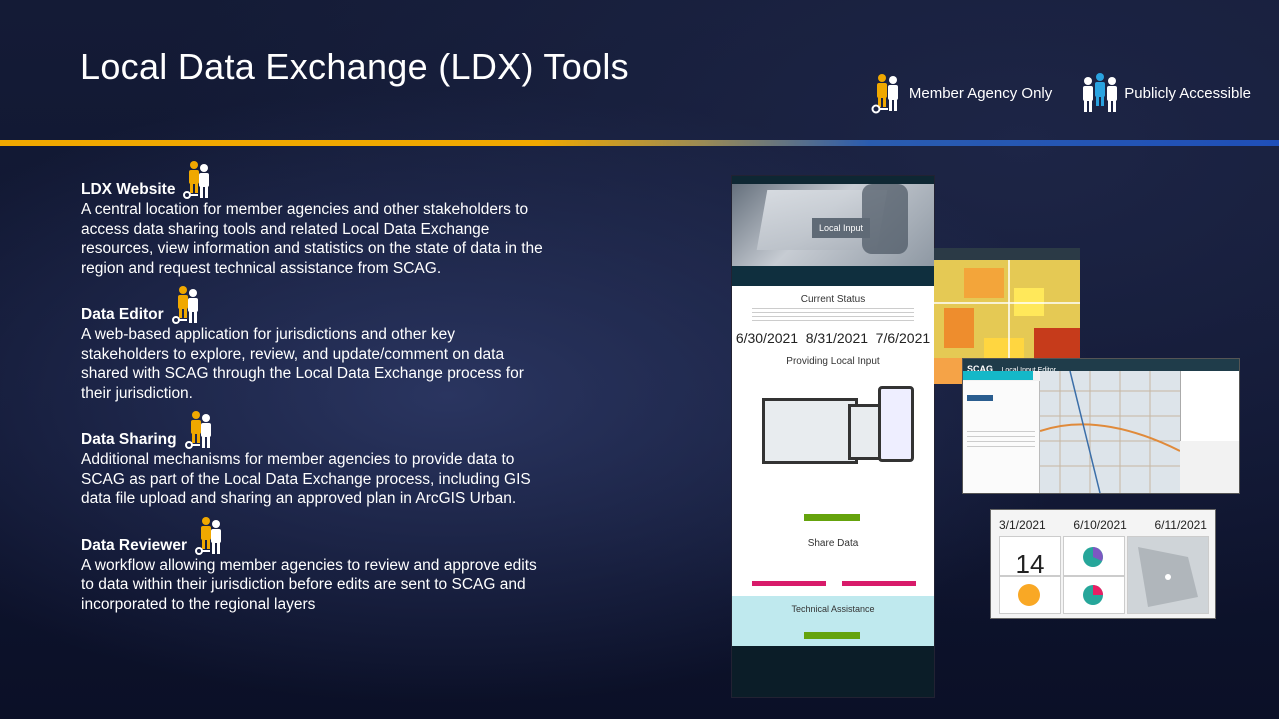 The image size is (1279, 719). What do you see at coordinates (122, 314) in the screenshot?
I see `tool-name: Data Editor` at bounding box center [122, 314].